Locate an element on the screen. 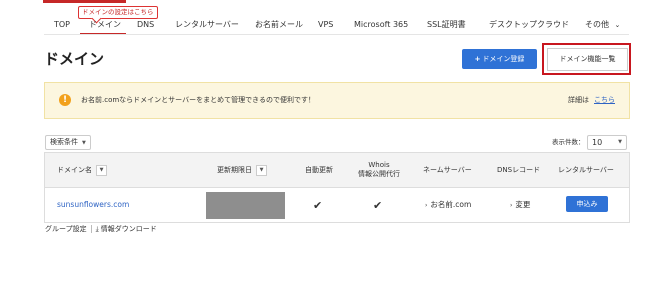  sort-expiry-button: ▼ is located at coordinates (261, 170).